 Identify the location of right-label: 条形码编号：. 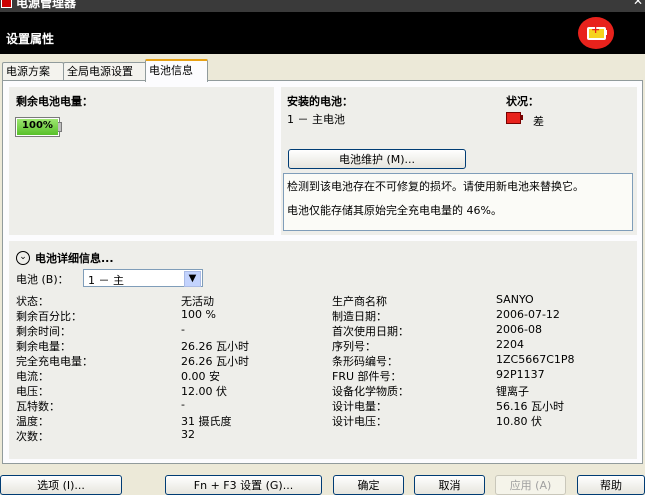
(365, 361).